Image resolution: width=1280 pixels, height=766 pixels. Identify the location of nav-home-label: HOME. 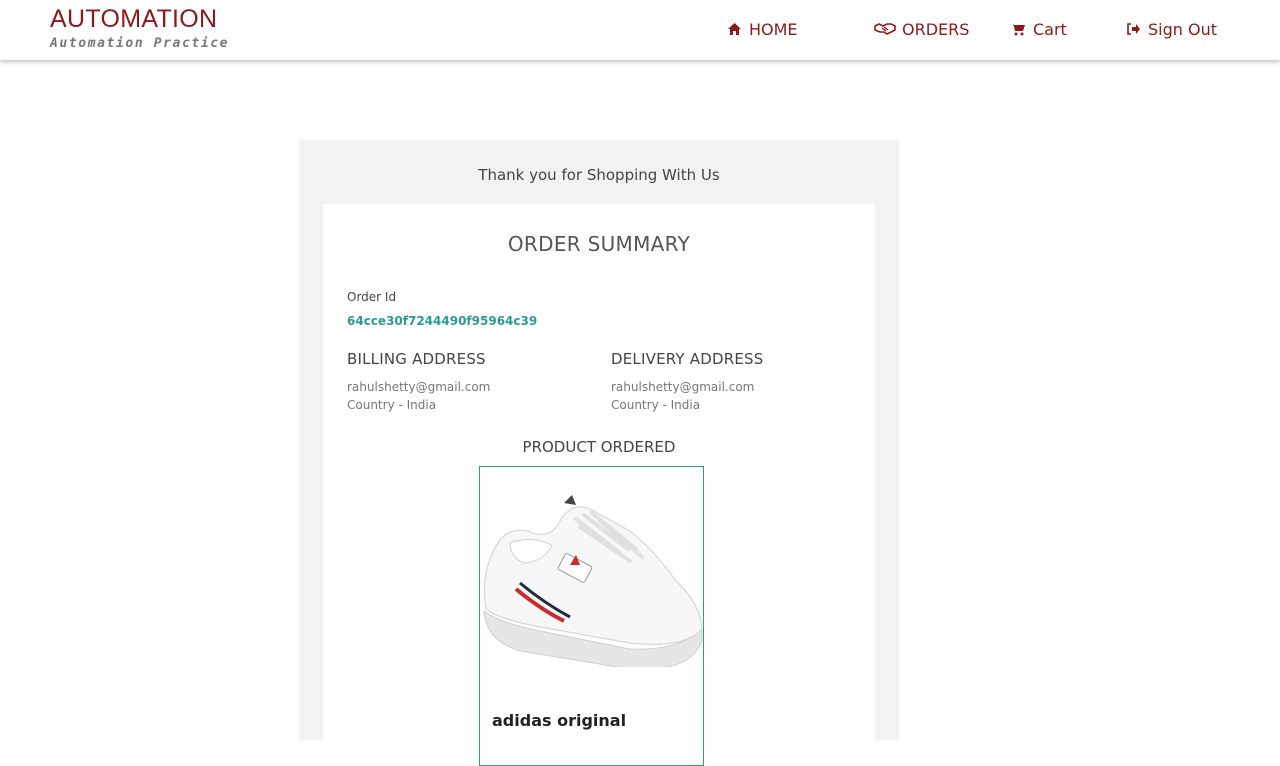
(773, 29).